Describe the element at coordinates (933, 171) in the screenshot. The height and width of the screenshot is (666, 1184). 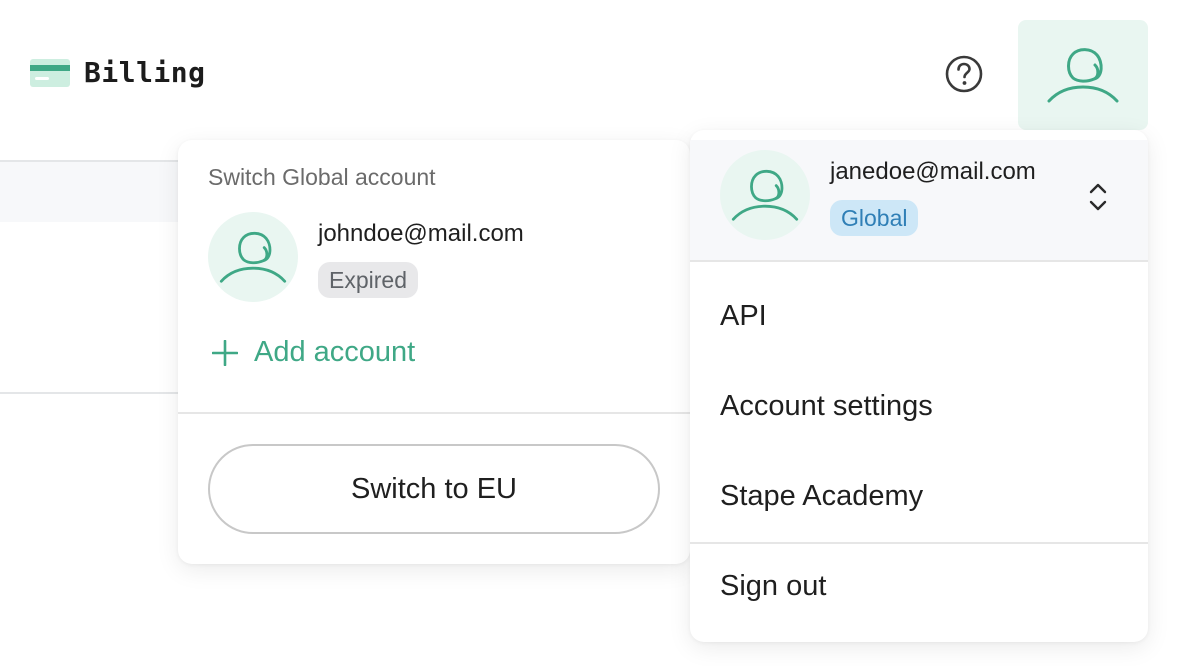
I see `current-account-email: janedoe@mail.com` at that location.